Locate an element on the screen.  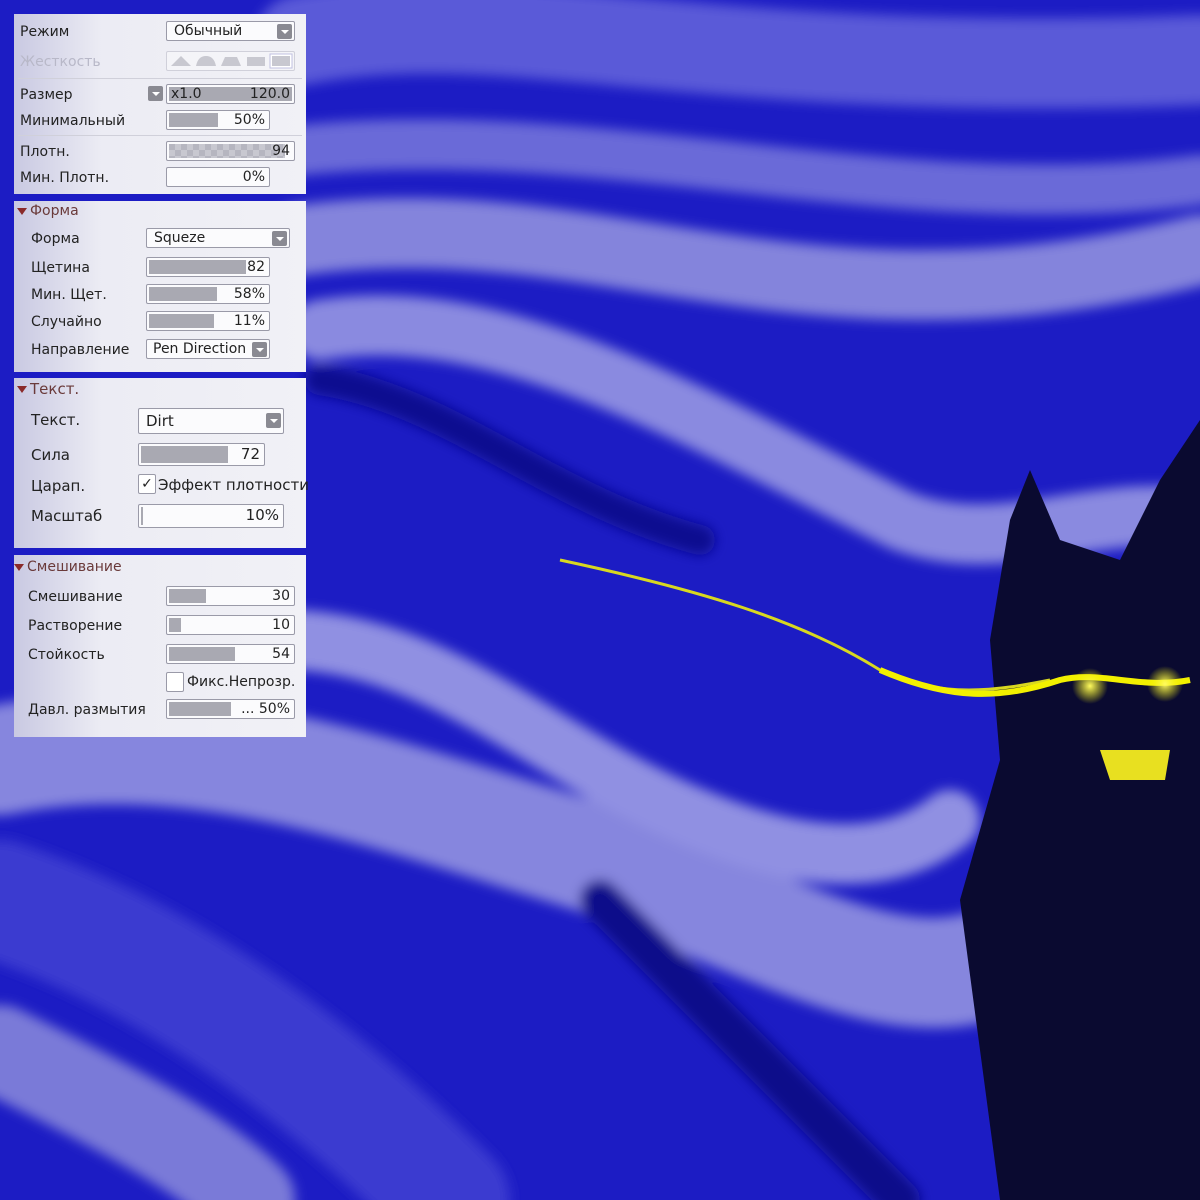
scale-value: 10% is located at coordinates (262, 515).